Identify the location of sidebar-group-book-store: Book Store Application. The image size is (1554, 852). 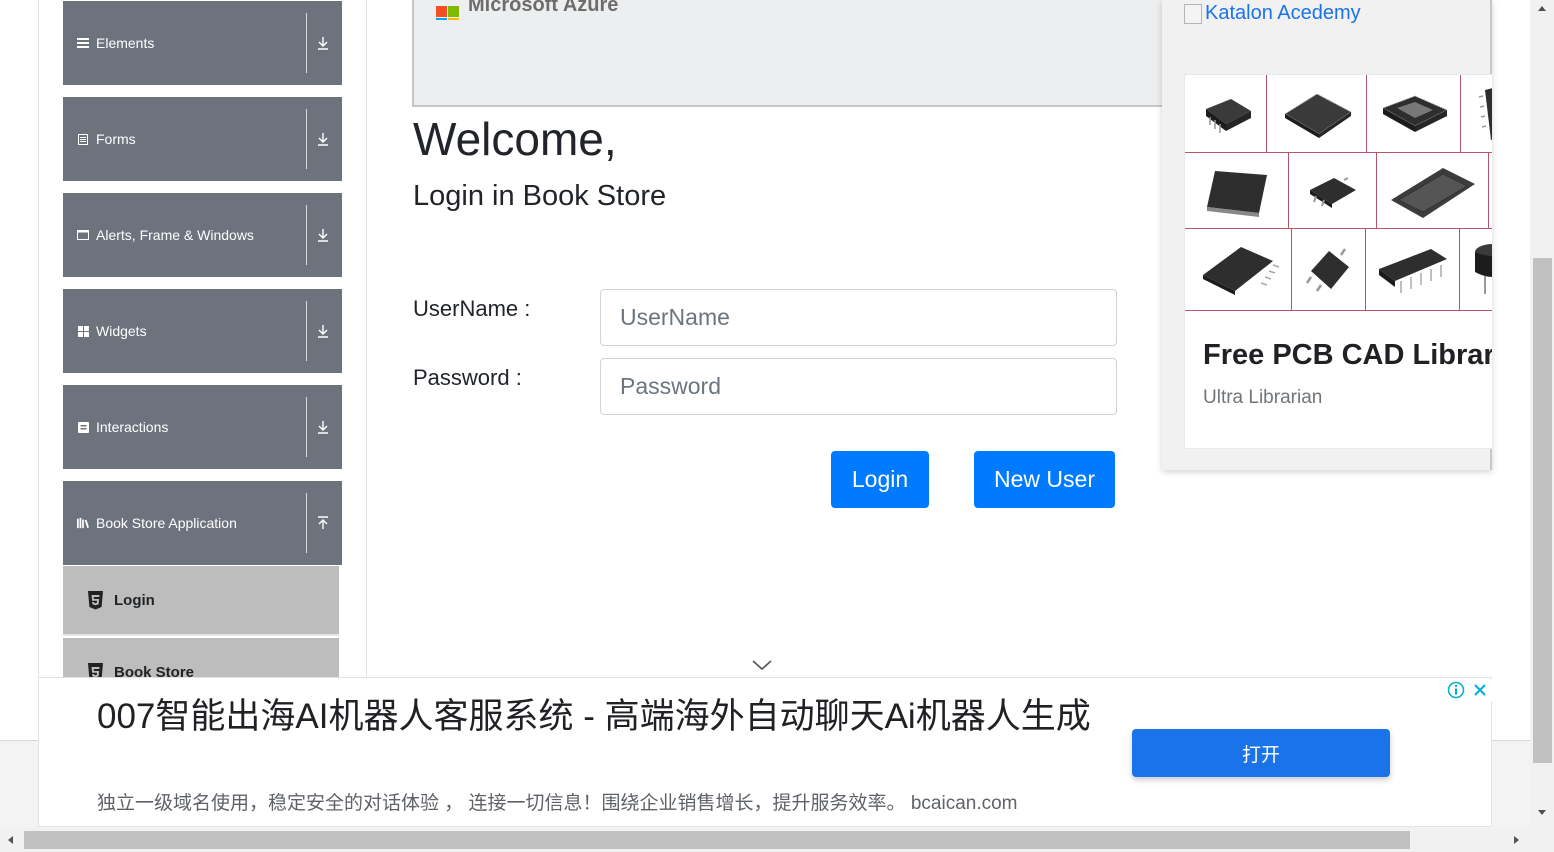
(202, 523).